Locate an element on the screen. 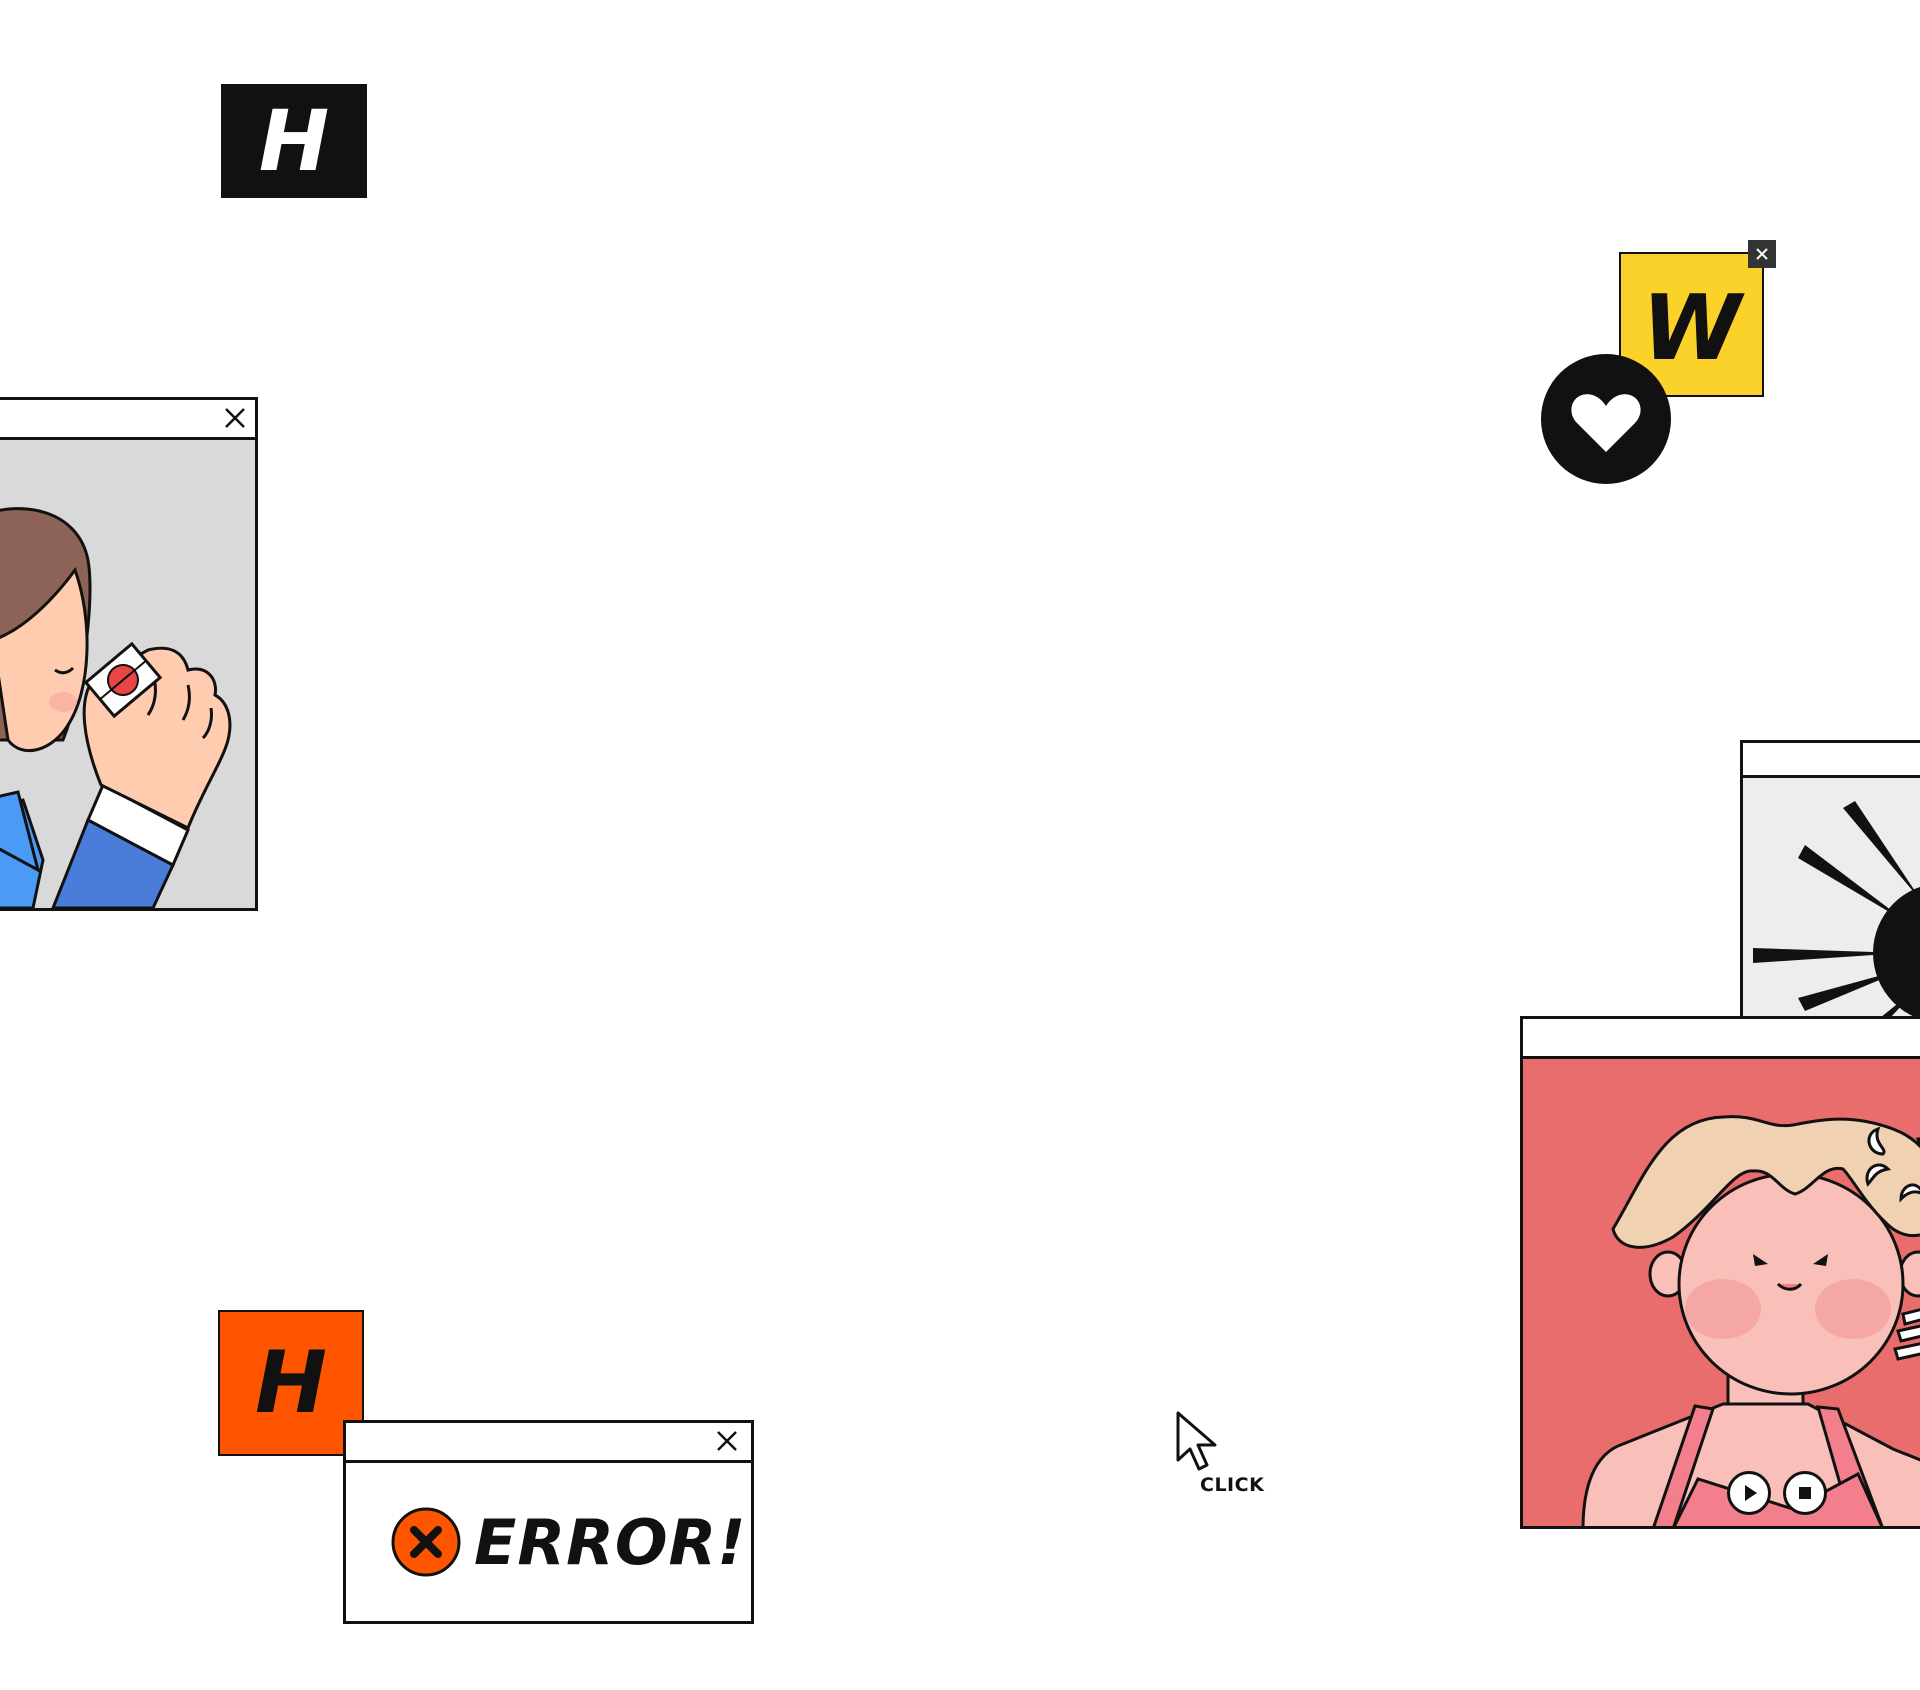 Image resolution: width=1920 pixels, height=1690 pixels. pill-man-window is located at coordinates (129, 654).